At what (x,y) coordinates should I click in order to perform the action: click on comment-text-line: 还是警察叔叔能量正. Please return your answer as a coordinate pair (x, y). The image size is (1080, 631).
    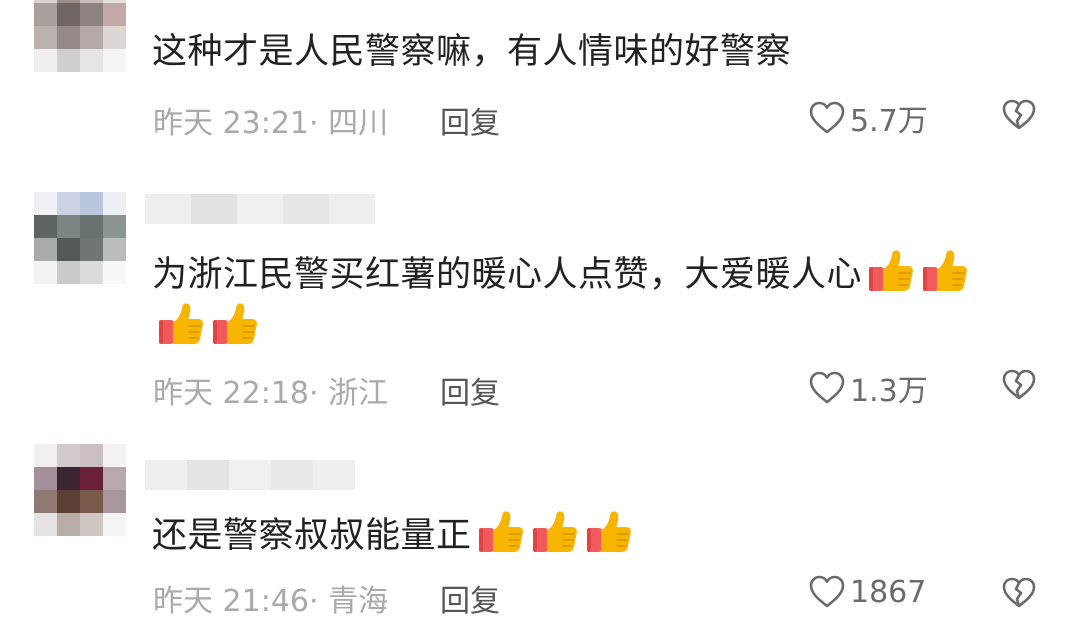
    Looking at the image, I should click on (312, 536).